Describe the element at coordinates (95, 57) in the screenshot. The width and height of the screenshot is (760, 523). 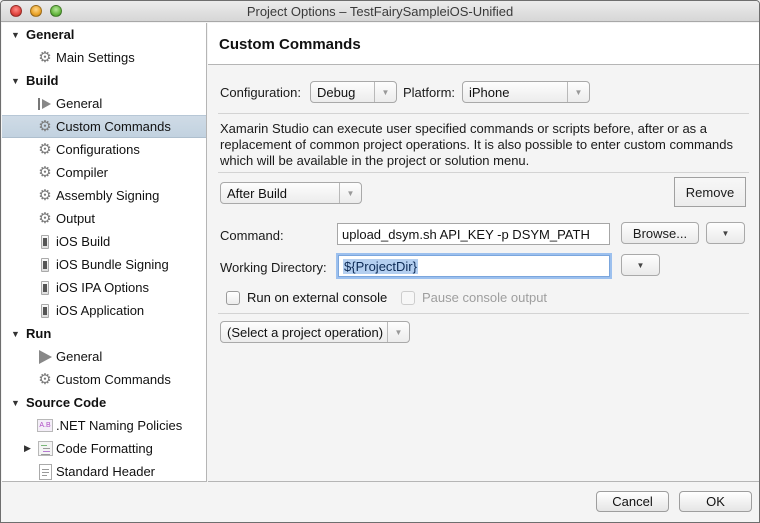
I see `tree-item-label: Main Settings` at that location.